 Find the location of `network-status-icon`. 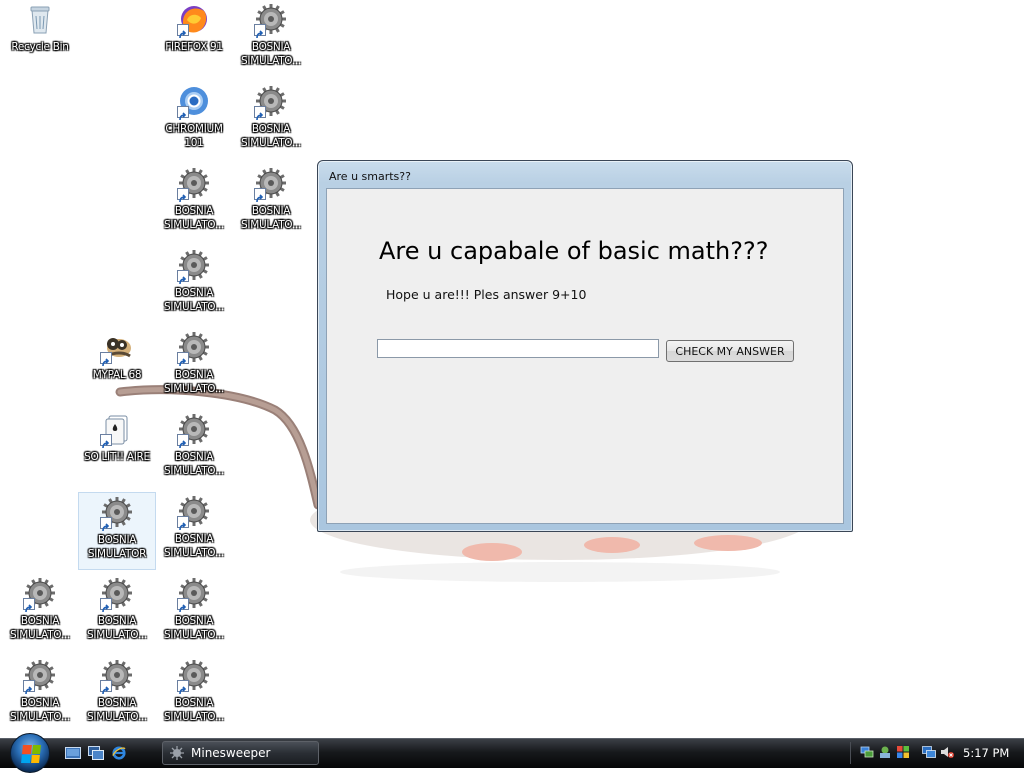

network-status-icon is located at coordinates (929, 752).